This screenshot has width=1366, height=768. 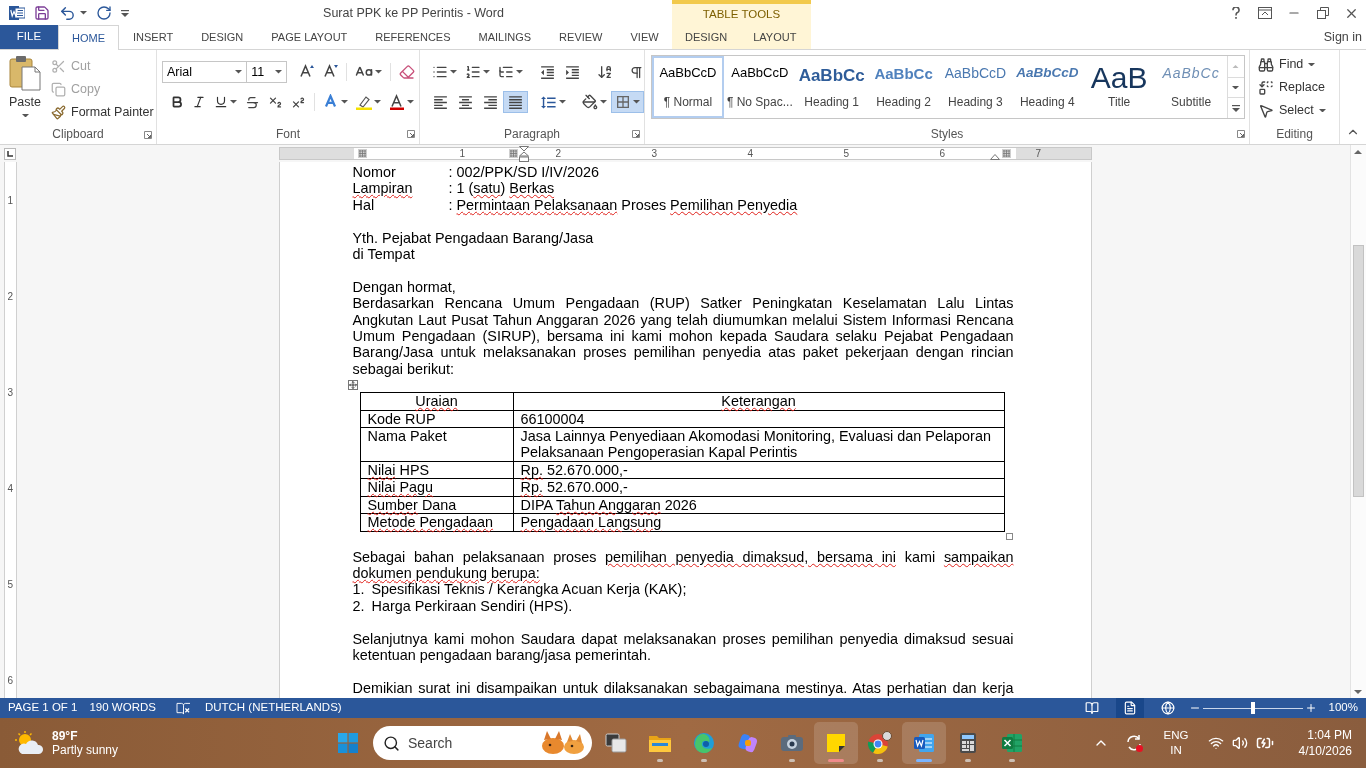 I want to click on camera-icon, so click(x=792, y=743).